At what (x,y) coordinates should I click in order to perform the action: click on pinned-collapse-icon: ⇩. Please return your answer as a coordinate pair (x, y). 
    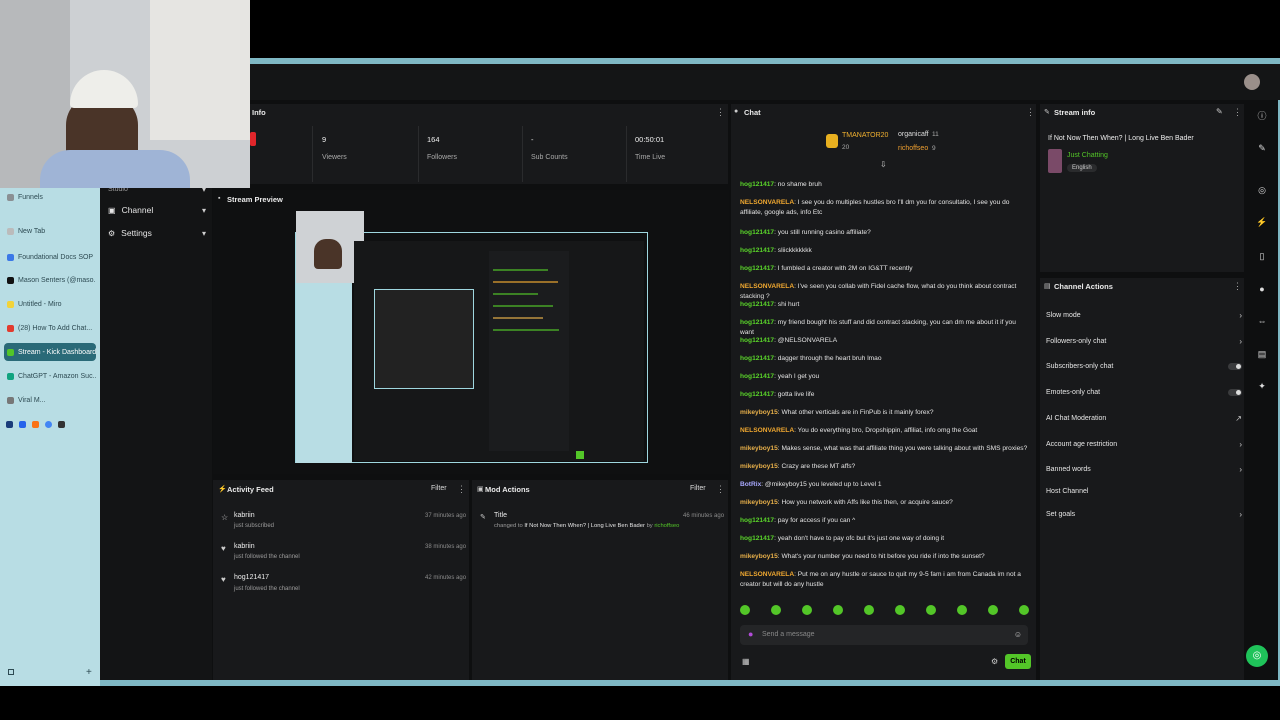
    Looking at the image, I should click on (883, 164).